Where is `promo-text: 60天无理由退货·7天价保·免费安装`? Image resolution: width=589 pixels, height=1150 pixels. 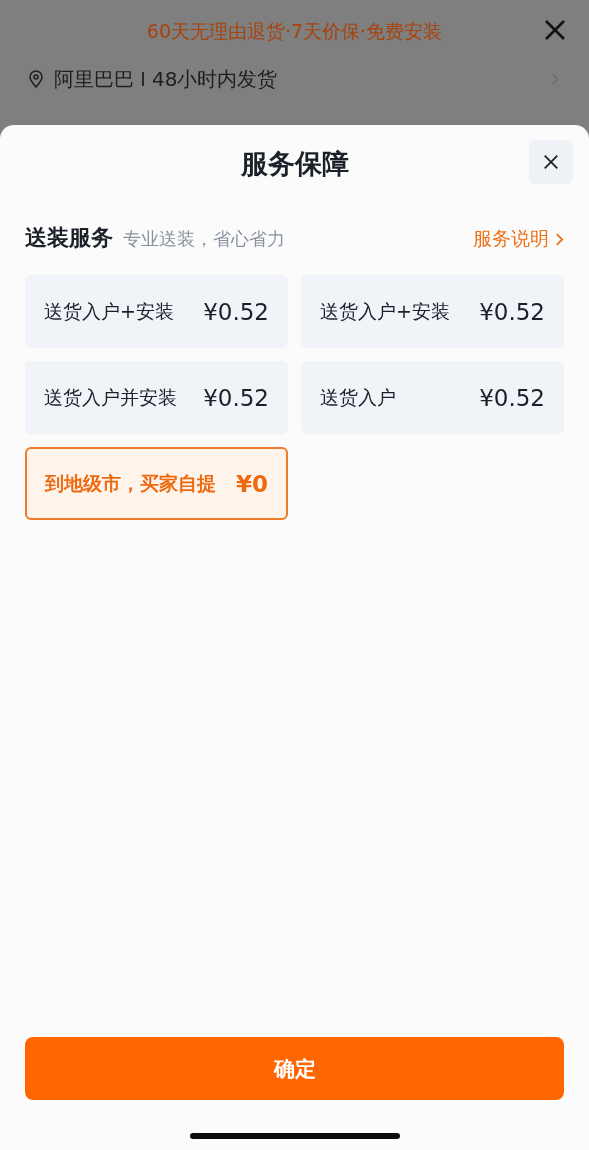 promo-text: 60天无理由退货·7天价保·免费安装 is located at coordinates (294, 31).